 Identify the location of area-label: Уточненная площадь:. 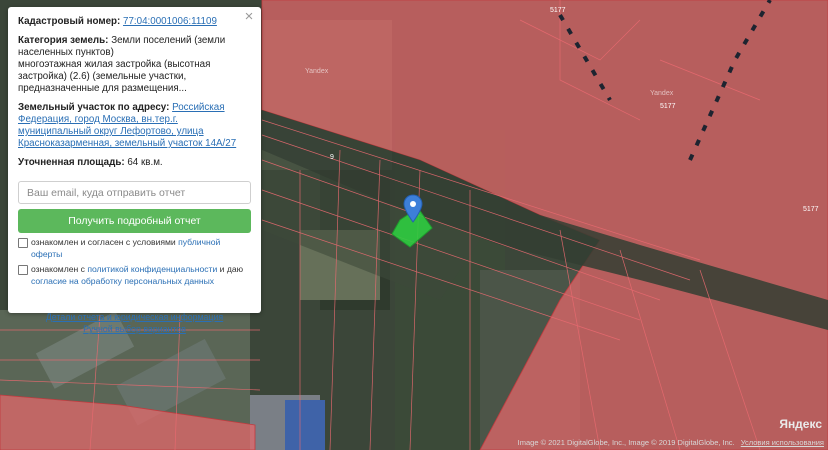
(71, 162).